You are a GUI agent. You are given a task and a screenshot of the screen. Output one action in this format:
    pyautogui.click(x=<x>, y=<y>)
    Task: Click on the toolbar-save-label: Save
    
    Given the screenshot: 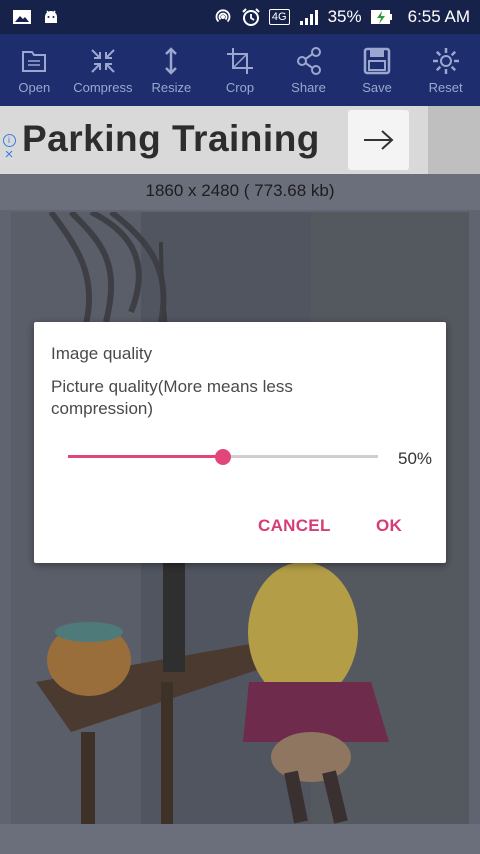 What is the action you would take?
    pyautogui.click(x=377, y=87)
    